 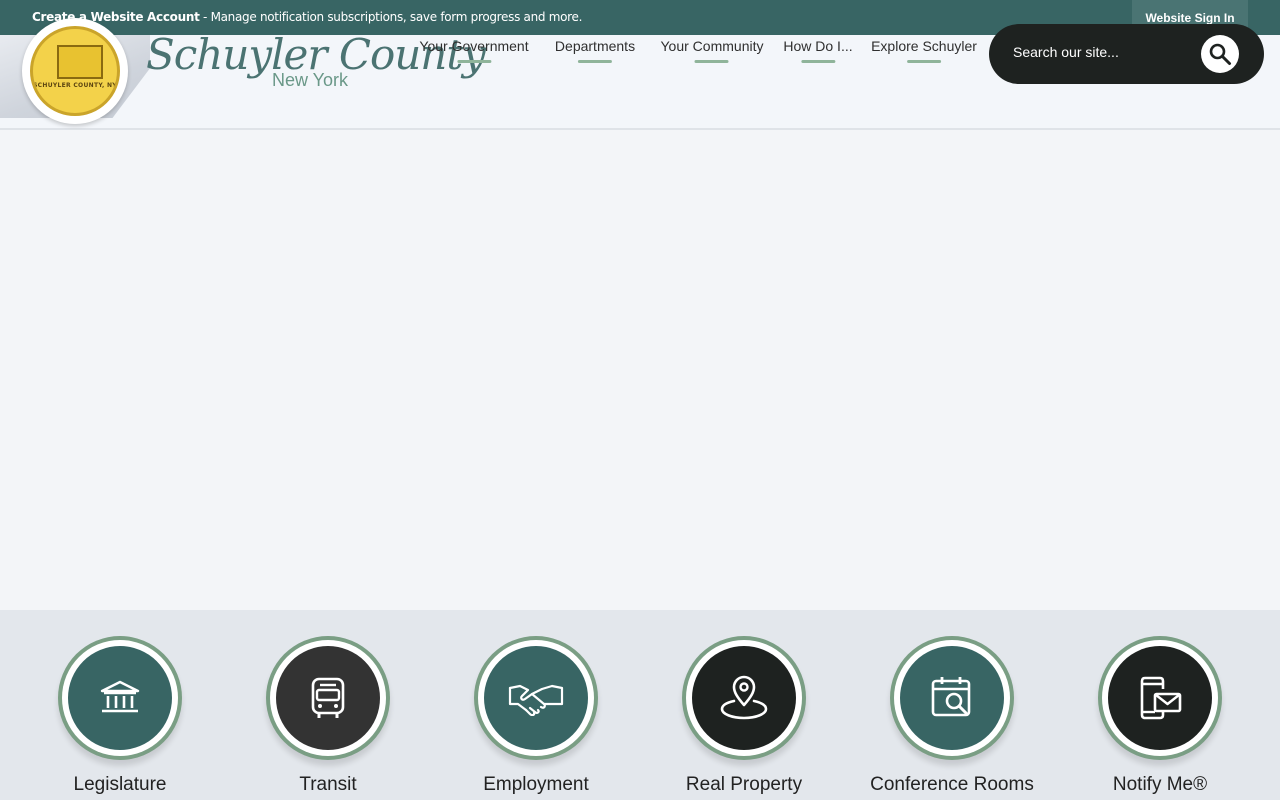 I want to click on calendar-search-icon, so click(x=951, y=697).